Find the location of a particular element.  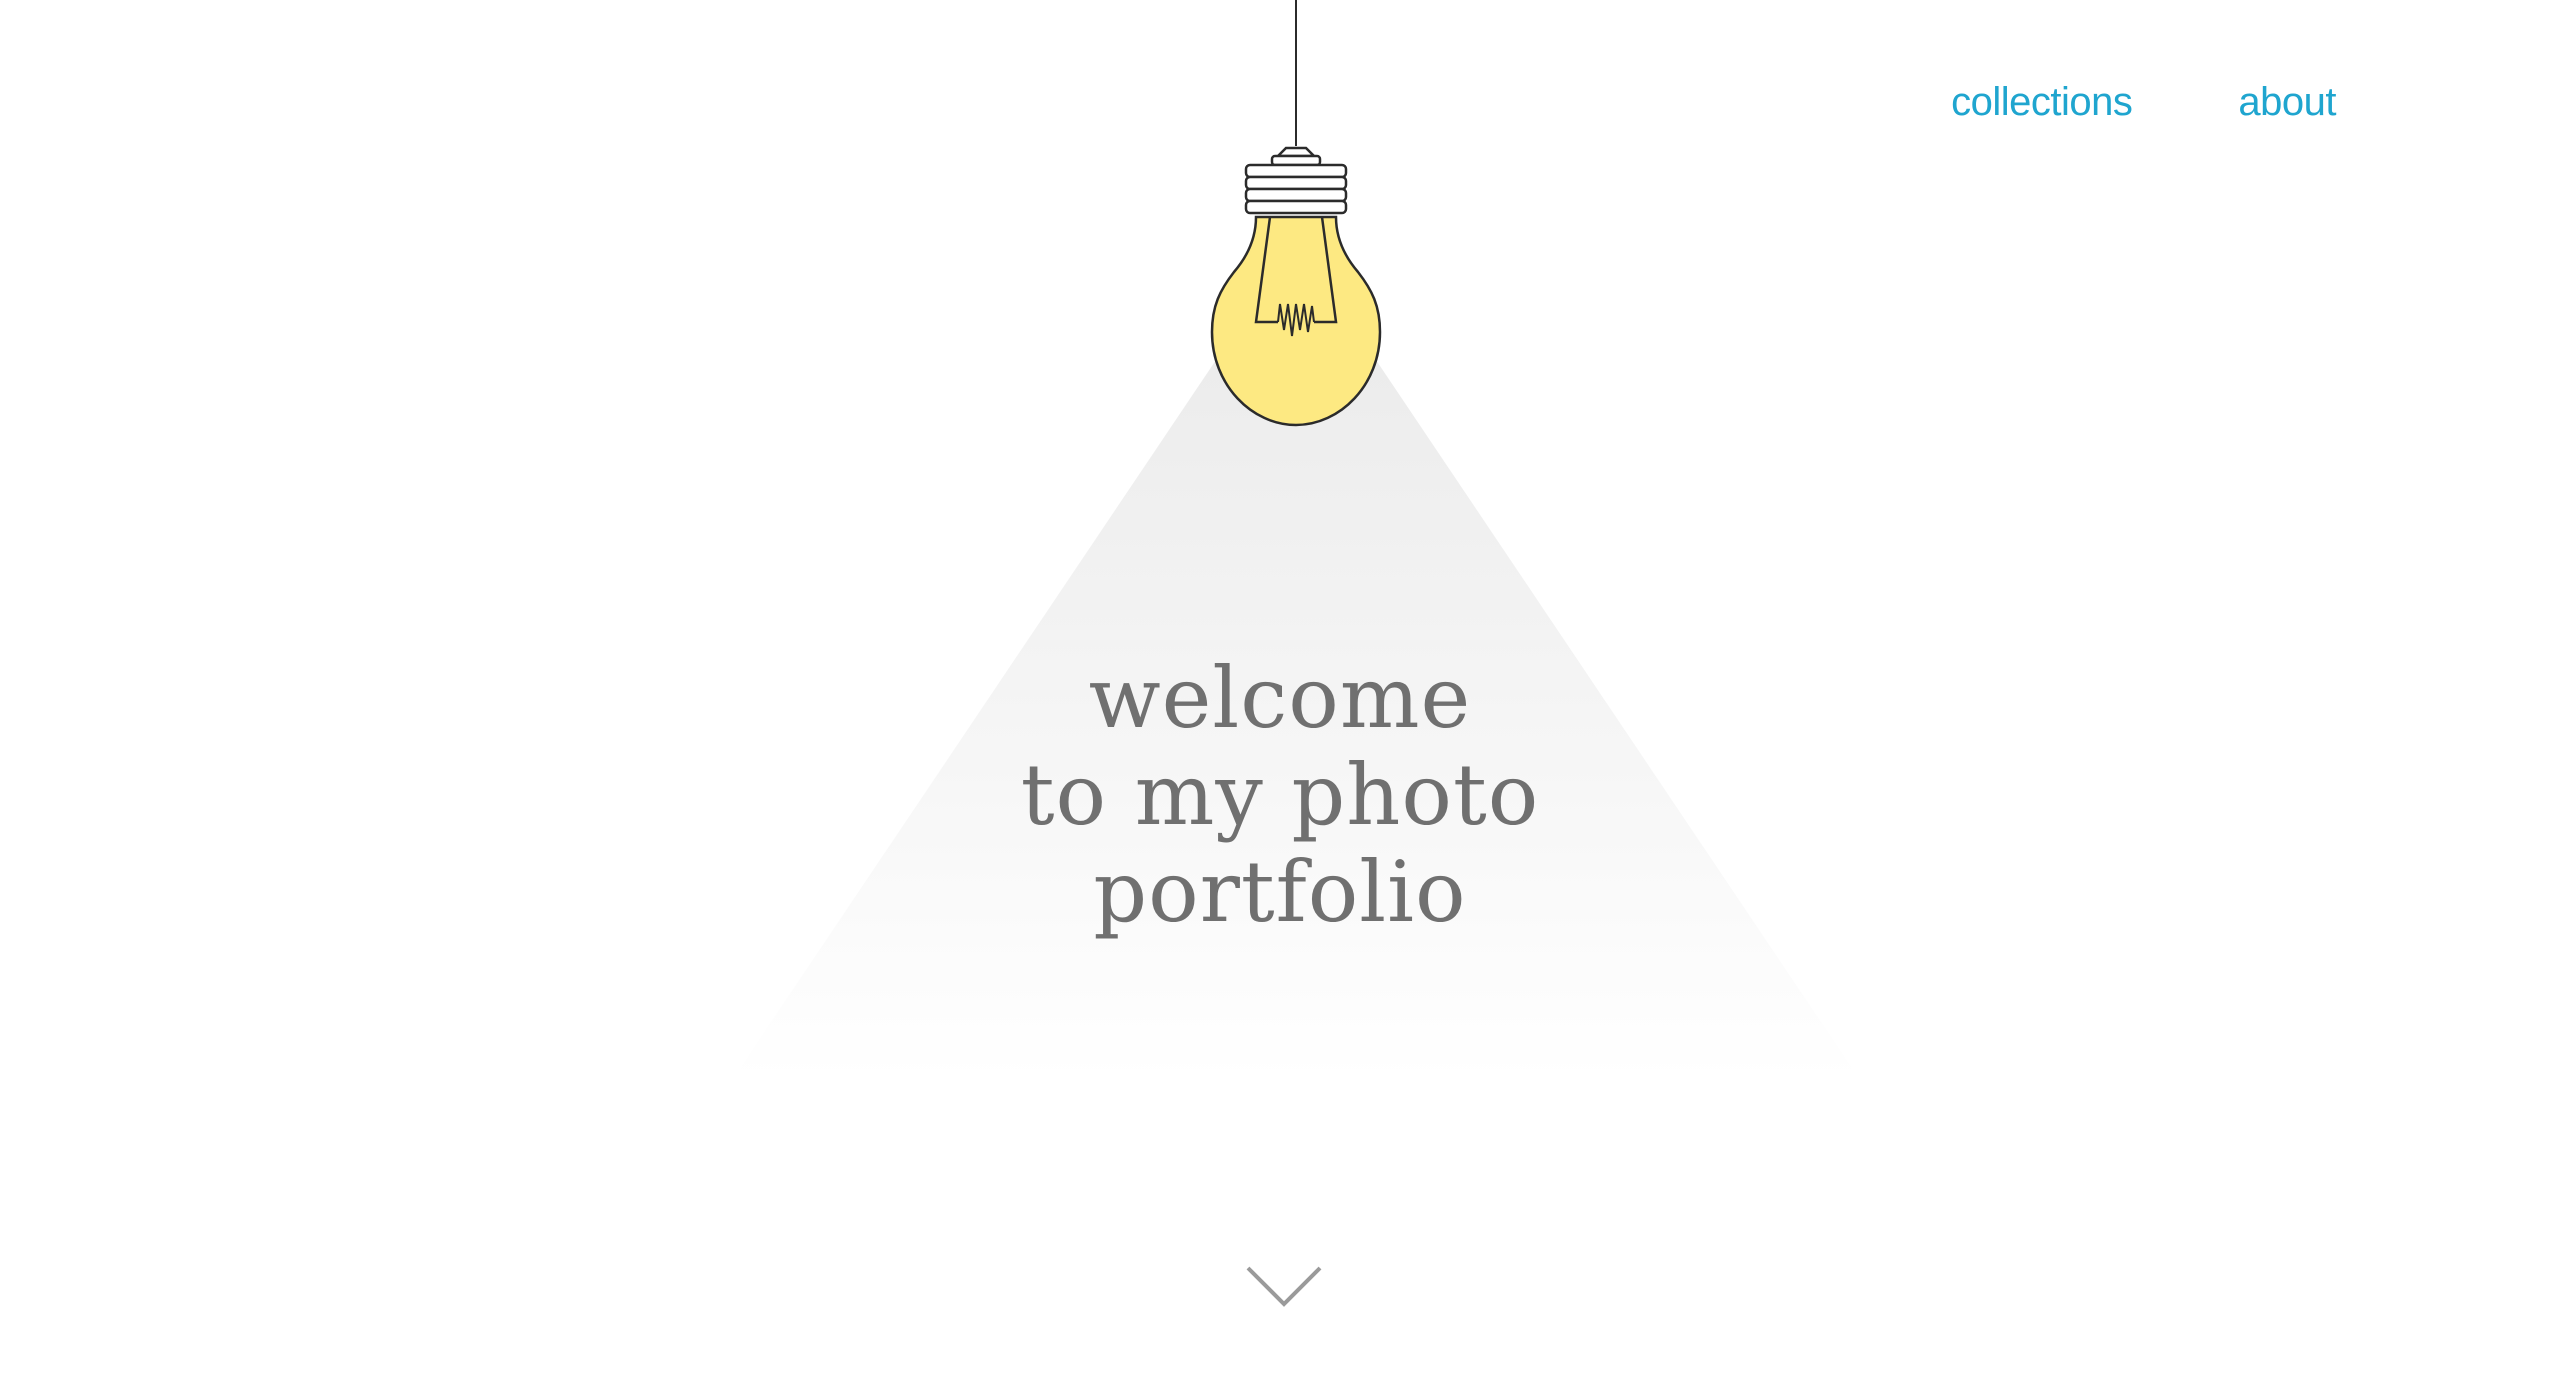

nav-link-about: about is located at coordinates (2287, 102).